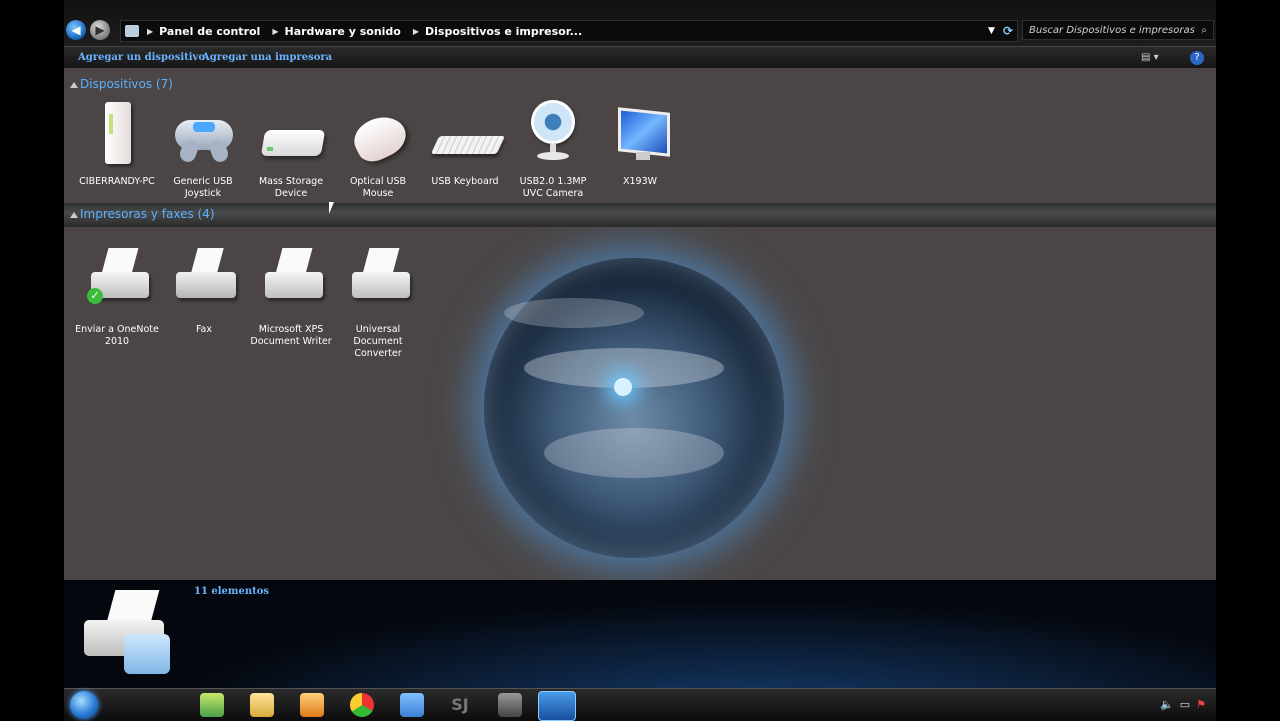 This screenshot has width=1280, height=721. What do you see at coordinates (634, 408) in the screenshot?
I see `wallpaper-planet` at bounding box center [634, 408].